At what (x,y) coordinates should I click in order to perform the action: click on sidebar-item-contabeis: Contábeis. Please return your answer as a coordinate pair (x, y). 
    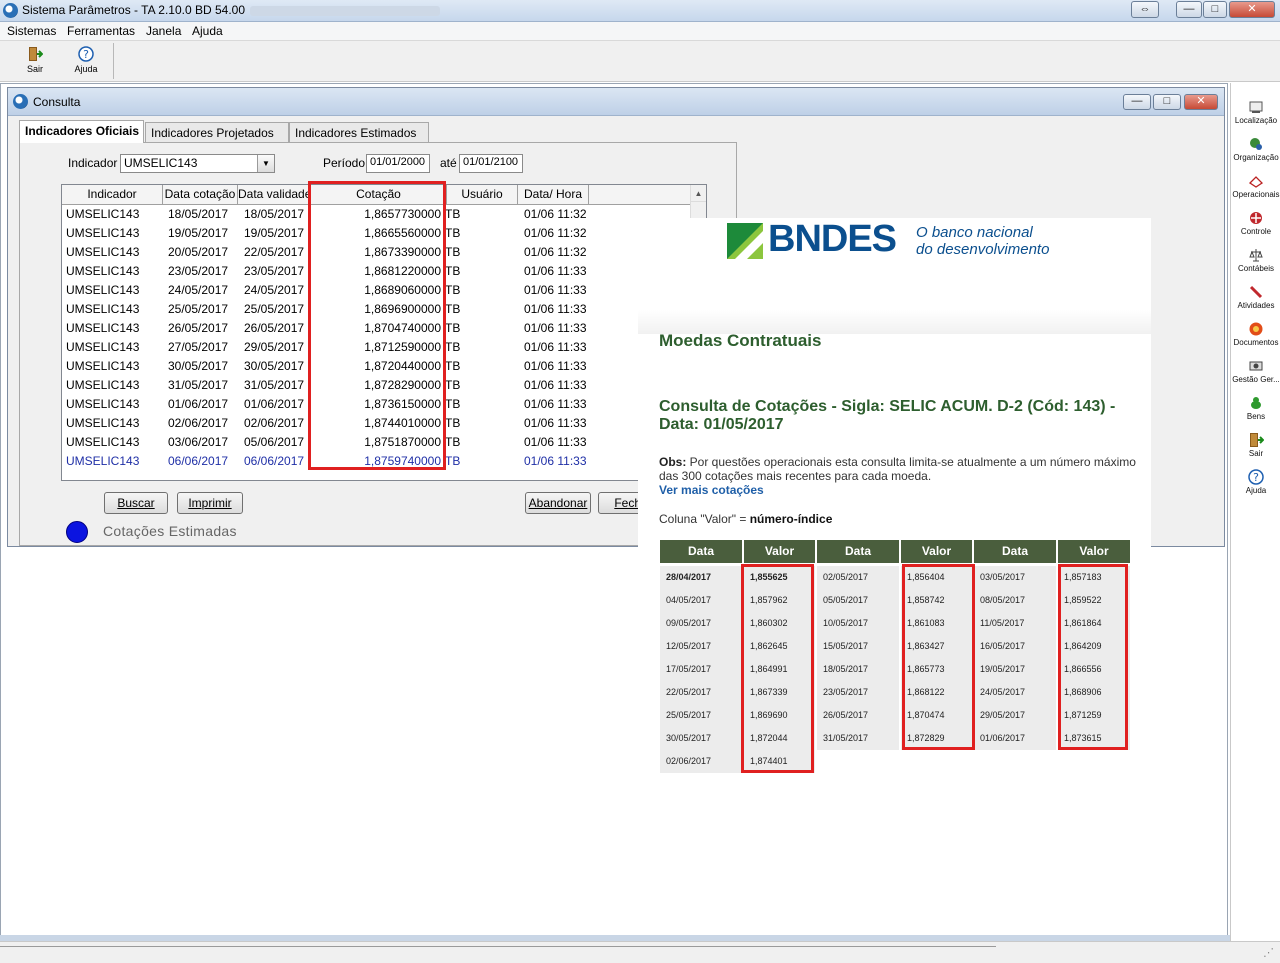
    Looking at the image, I should click on (1255, 260).